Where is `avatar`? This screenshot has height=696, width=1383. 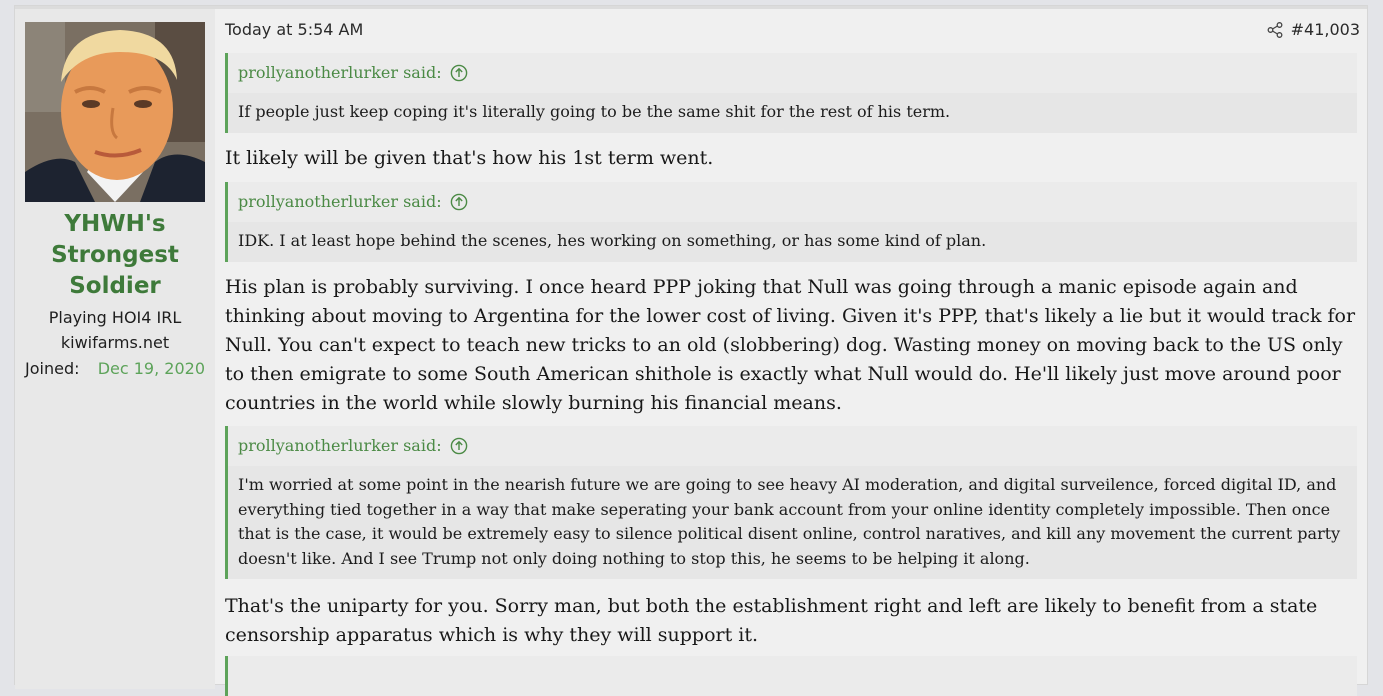 avatar is located at coordinates (115, 112).